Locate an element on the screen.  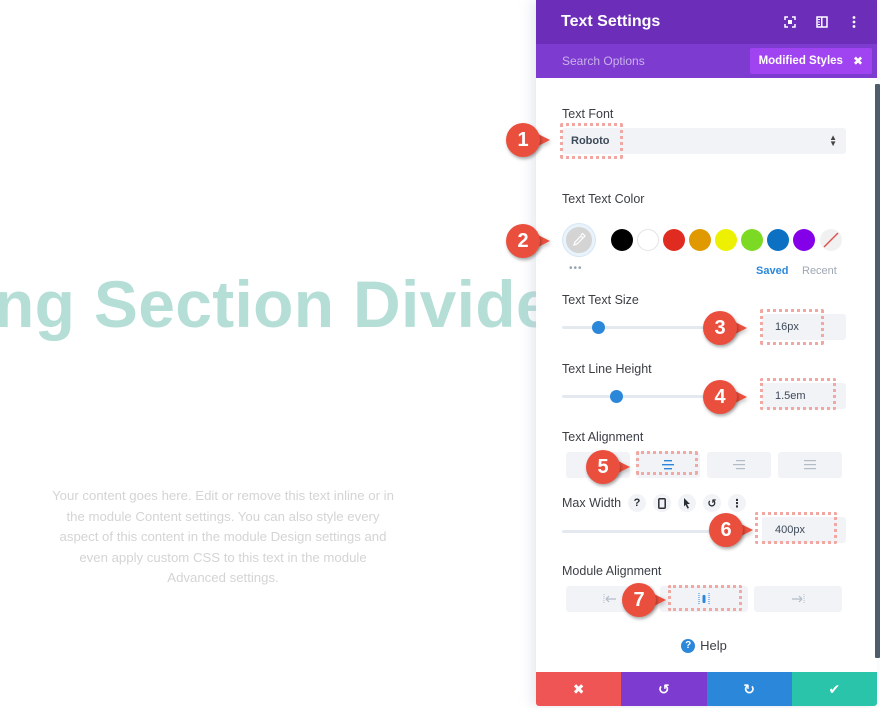
text-align-justify-button is located at coordinates (810, 465).